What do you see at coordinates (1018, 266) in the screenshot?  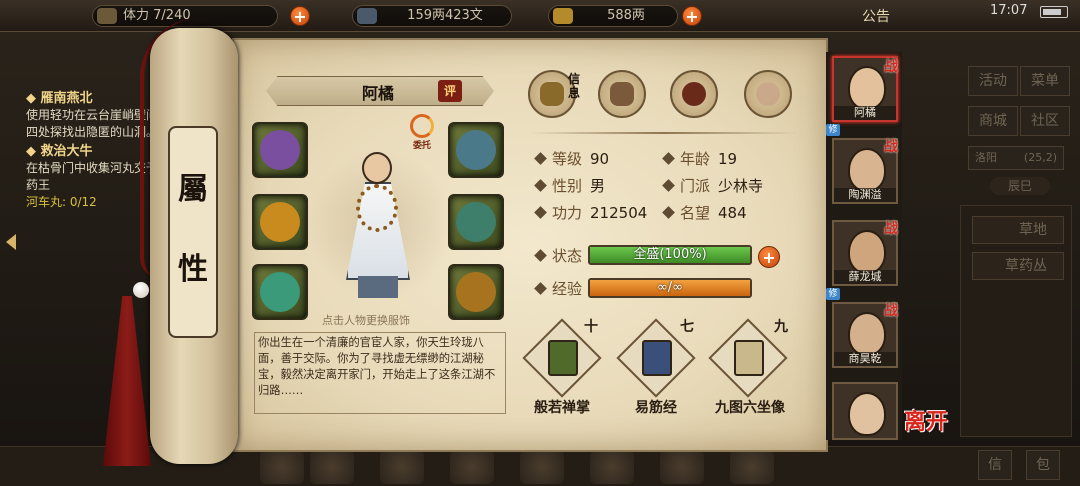 I see `nearby-item: 草药丛` at bounding box center [1018, 266].